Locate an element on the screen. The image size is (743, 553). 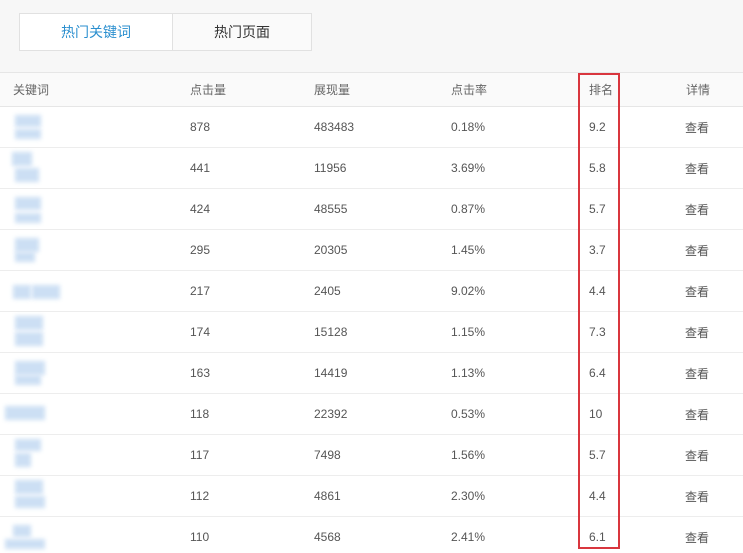
impressions-cell: 20305 is located at coordinates (331, 250).